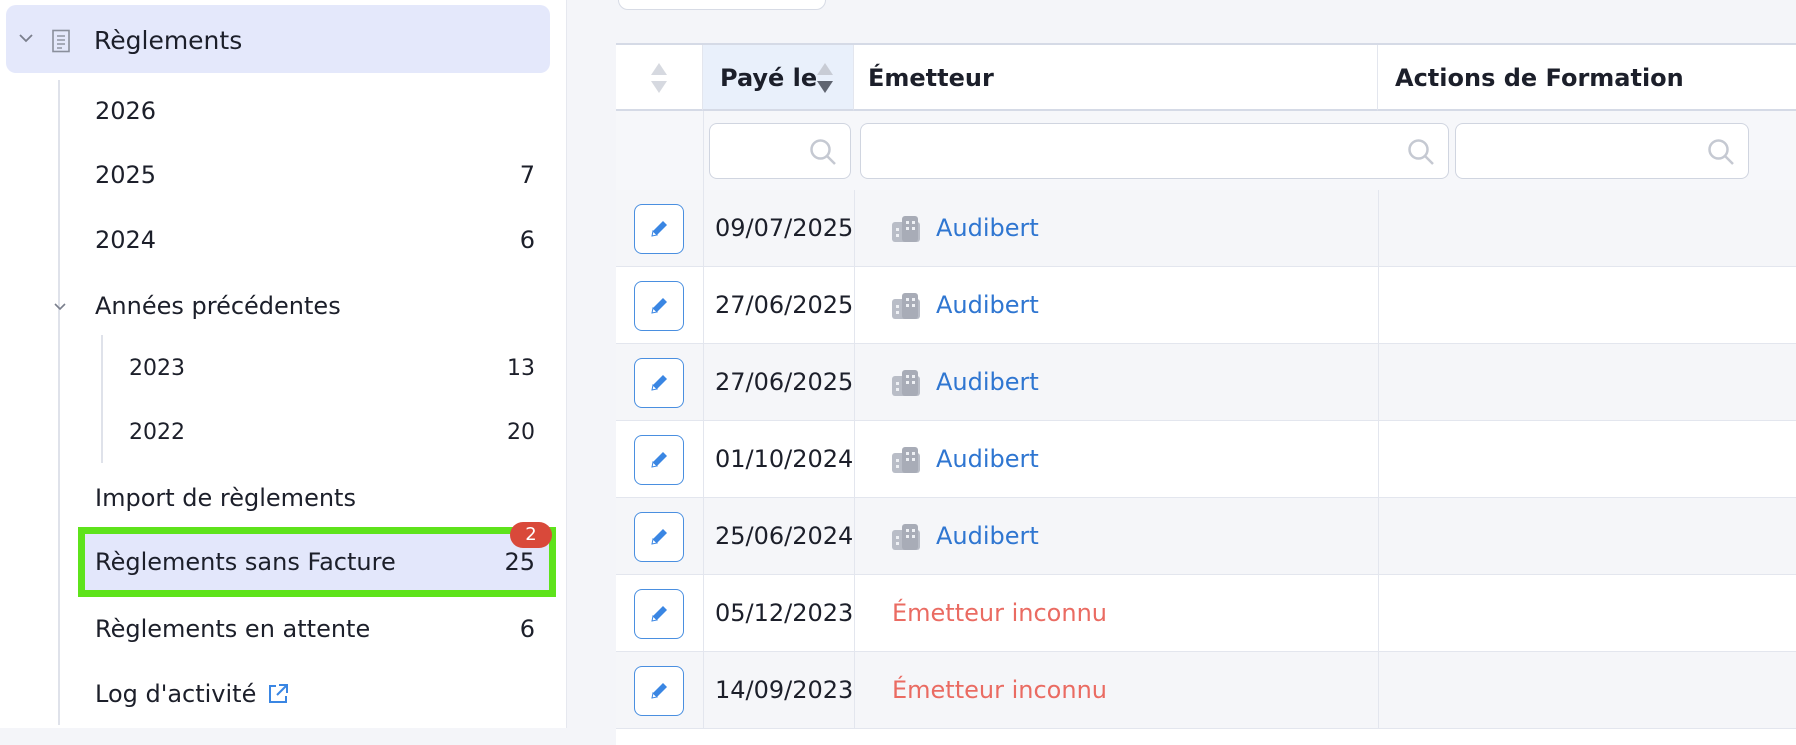 This screenshot has height=745, width=1796. I want to click on sidebar-item-2025: 2025 7, so click(315, 175).